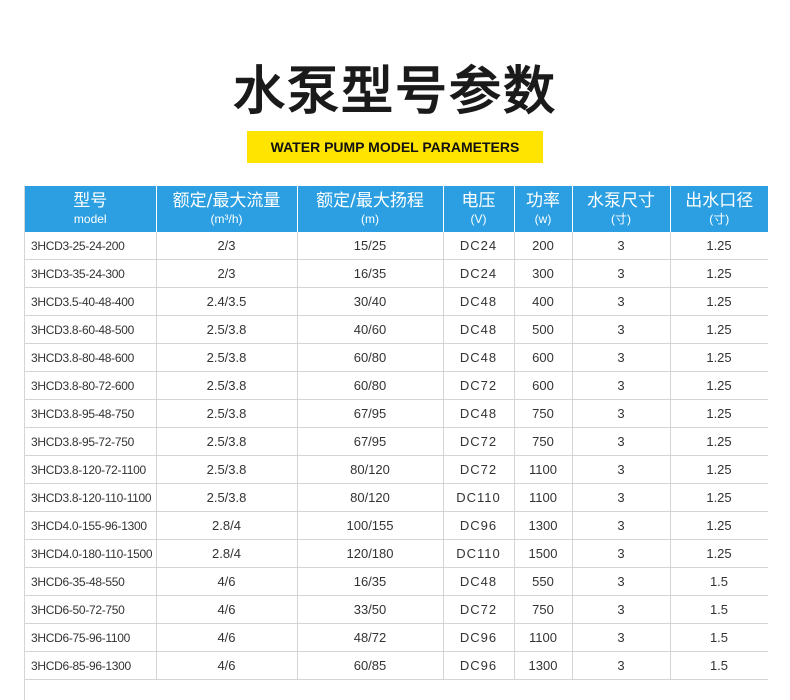 The image size is (790, 700). Describe the element at coordinates (91, 357) in the screenshot. I see `model-cell: 3HCD3.8-80-48-600` at that location.